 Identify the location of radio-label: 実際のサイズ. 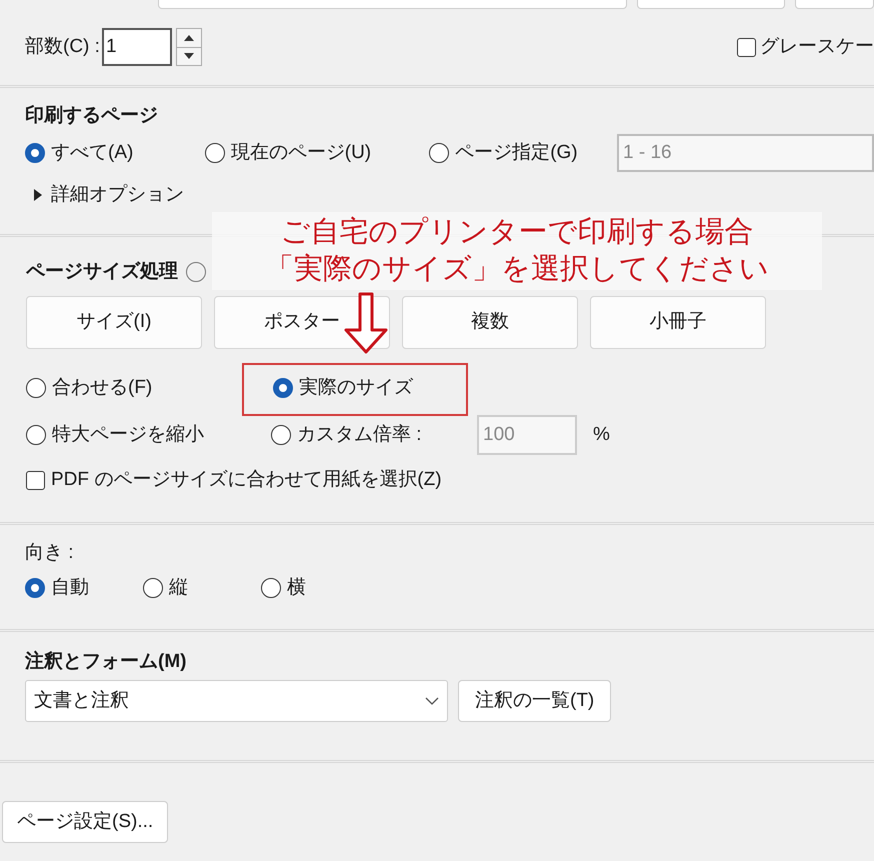
(356, 388).